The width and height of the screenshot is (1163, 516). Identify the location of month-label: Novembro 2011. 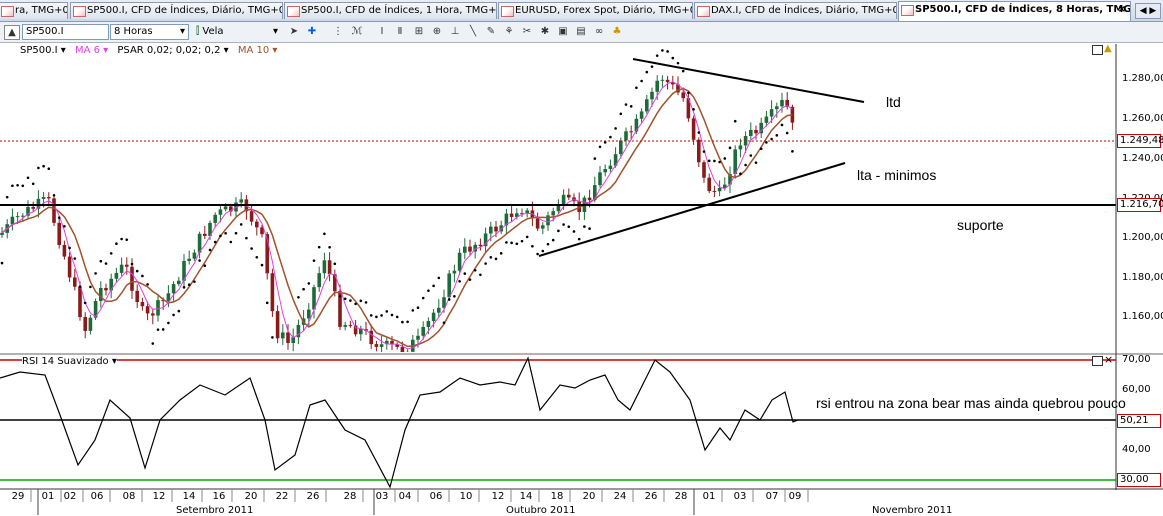
(912, 510).